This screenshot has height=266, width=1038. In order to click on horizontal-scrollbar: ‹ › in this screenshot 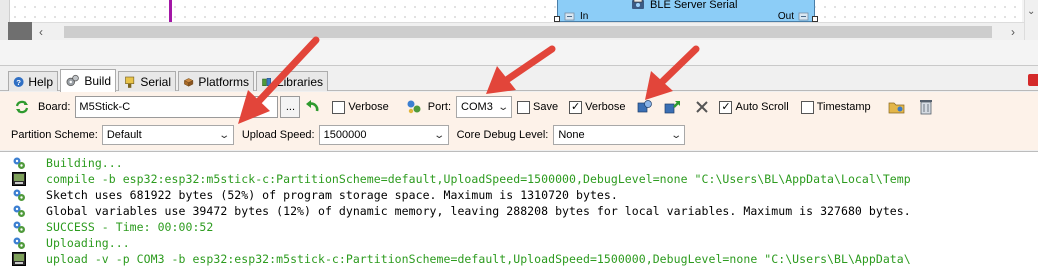, I will do `click(528, 31)`.